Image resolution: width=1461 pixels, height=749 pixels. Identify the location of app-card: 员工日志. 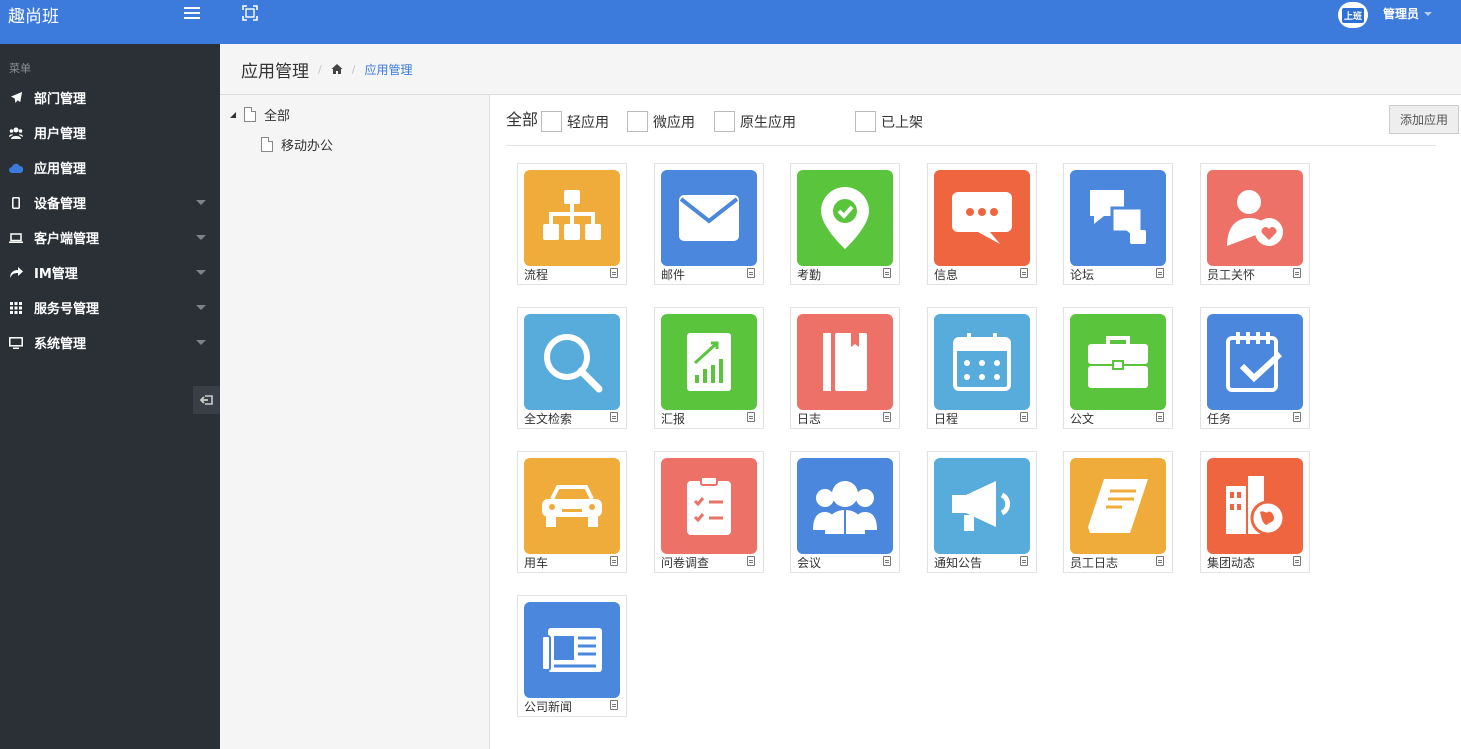
(1118, 512).